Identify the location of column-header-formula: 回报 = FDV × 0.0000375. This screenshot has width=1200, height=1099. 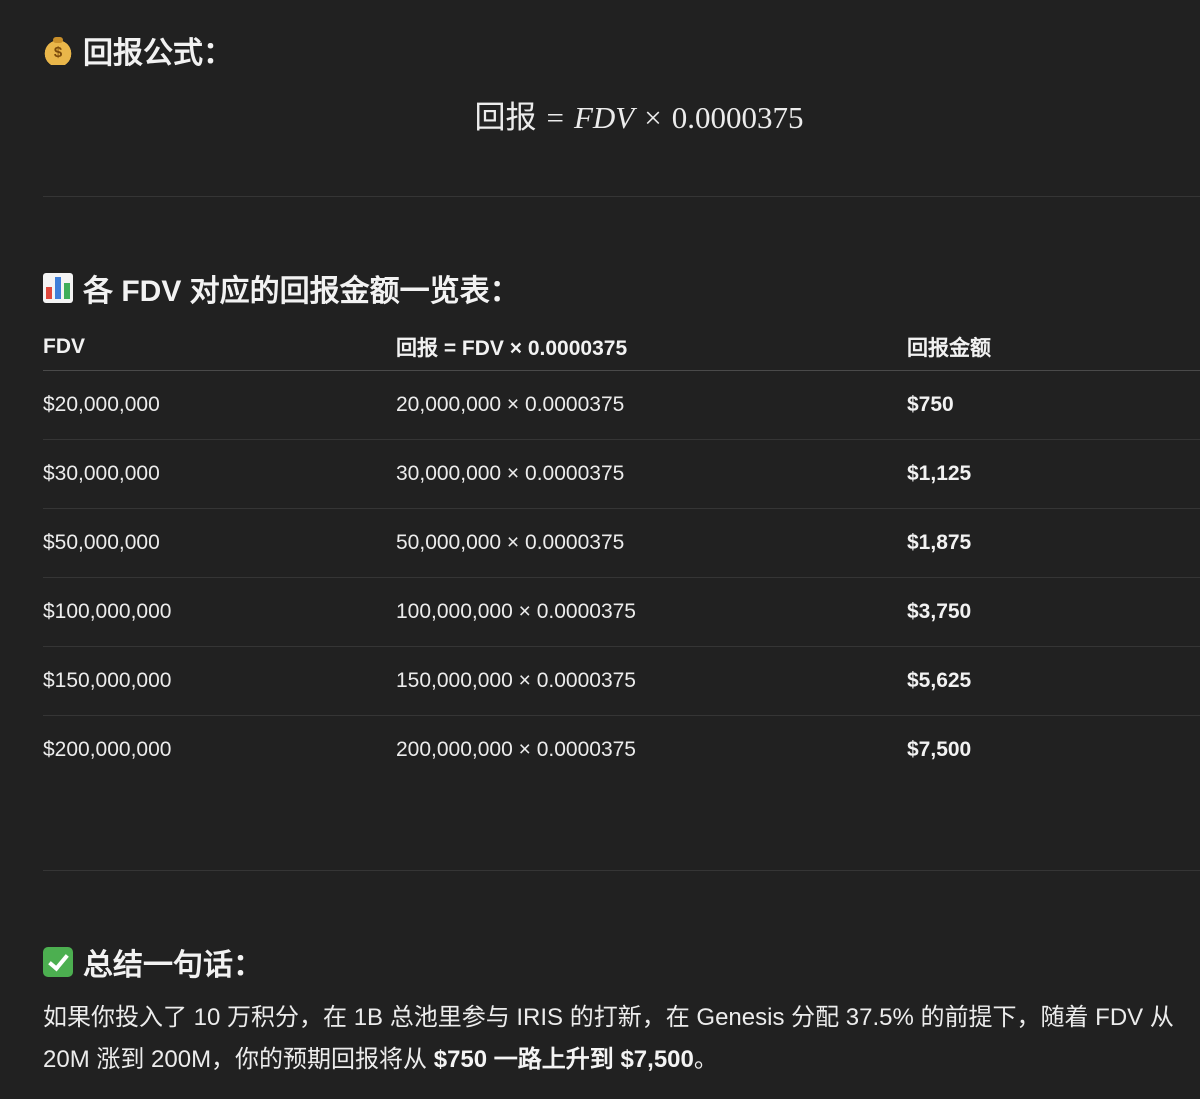
(651, 347).